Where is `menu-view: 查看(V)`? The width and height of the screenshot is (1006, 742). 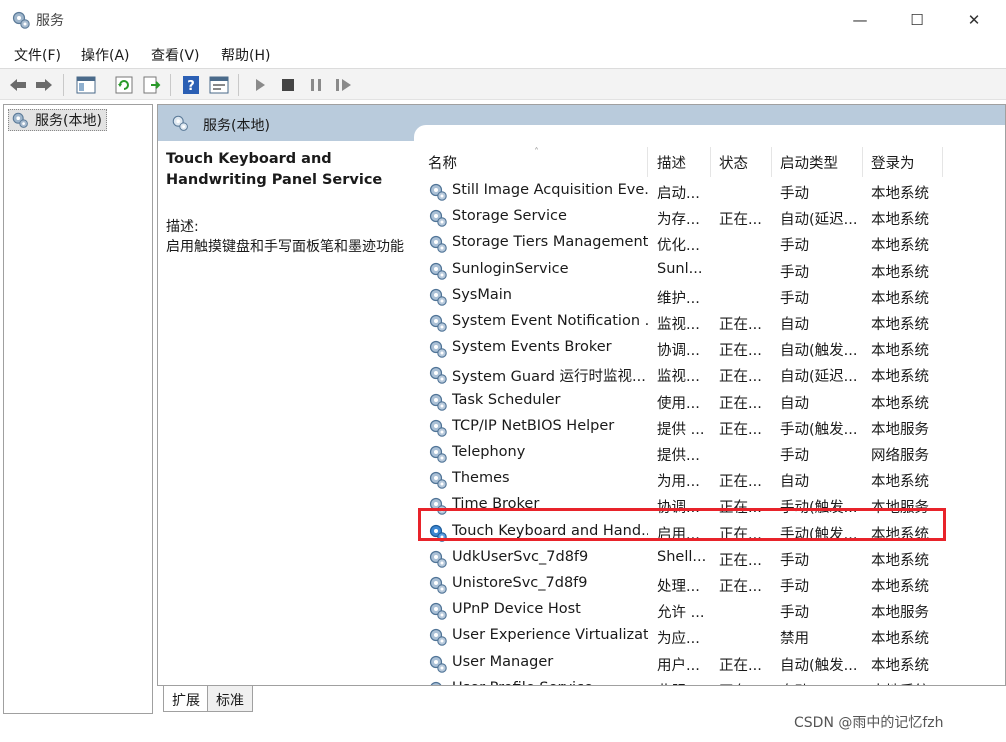
menu-view: 查看(V) is located at coordinates (175, 55).